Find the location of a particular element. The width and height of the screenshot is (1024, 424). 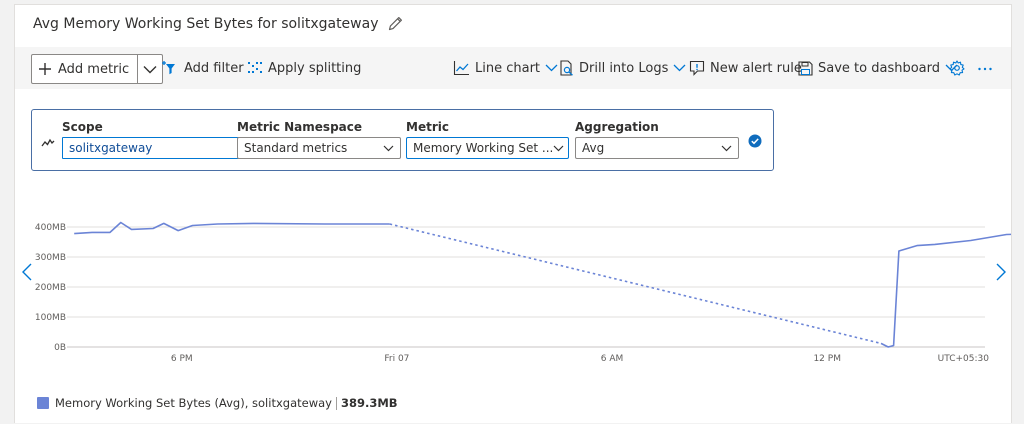

y-tick-label: 100MB is located at coordinates (50, 318).